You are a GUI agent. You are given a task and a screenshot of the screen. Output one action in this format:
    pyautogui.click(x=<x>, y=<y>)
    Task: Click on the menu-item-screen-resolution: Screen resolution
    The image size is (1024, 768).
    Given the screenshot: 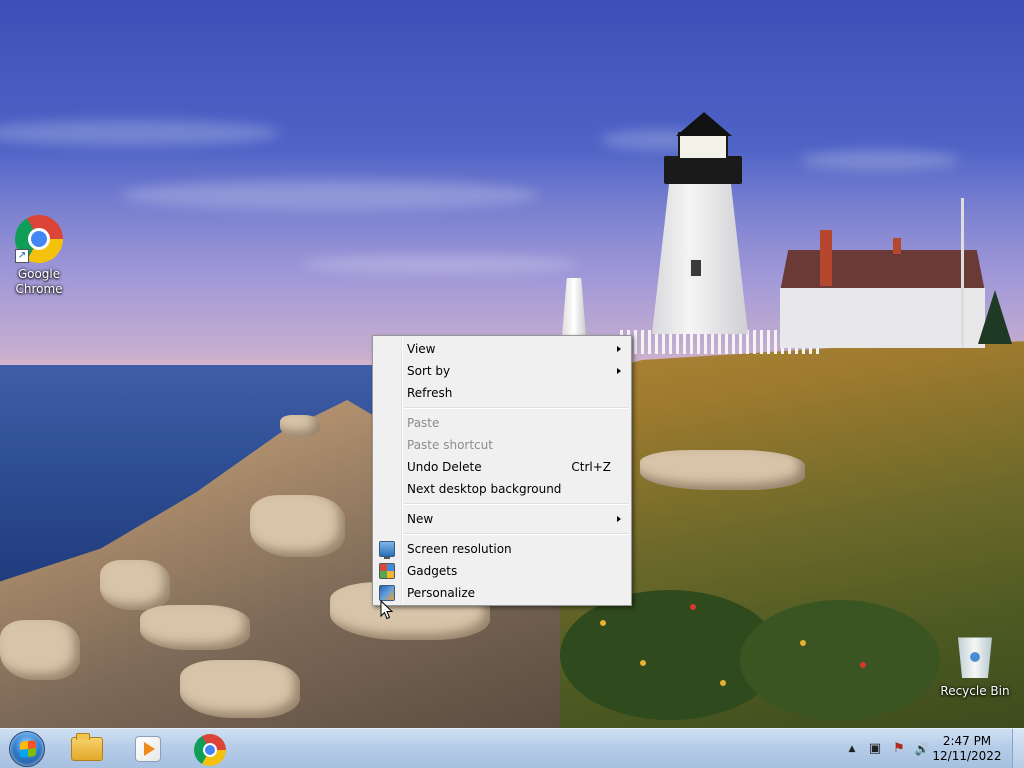 What is the action you would take?
    pyautogui.click(x=502, y=549)
    